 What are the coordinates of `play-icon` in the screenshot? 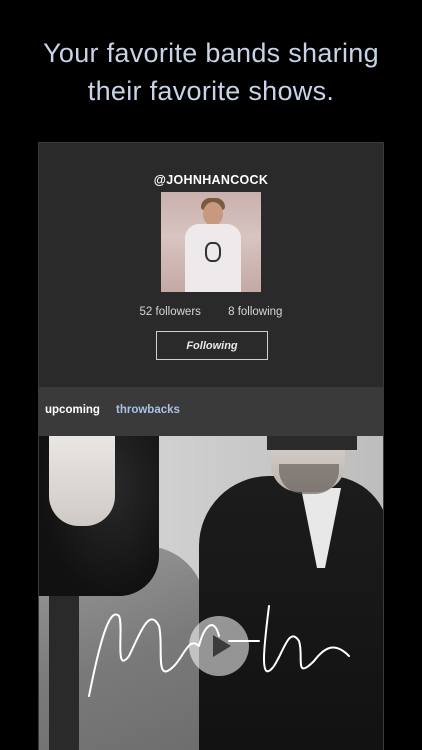 It's located at (221, 646).